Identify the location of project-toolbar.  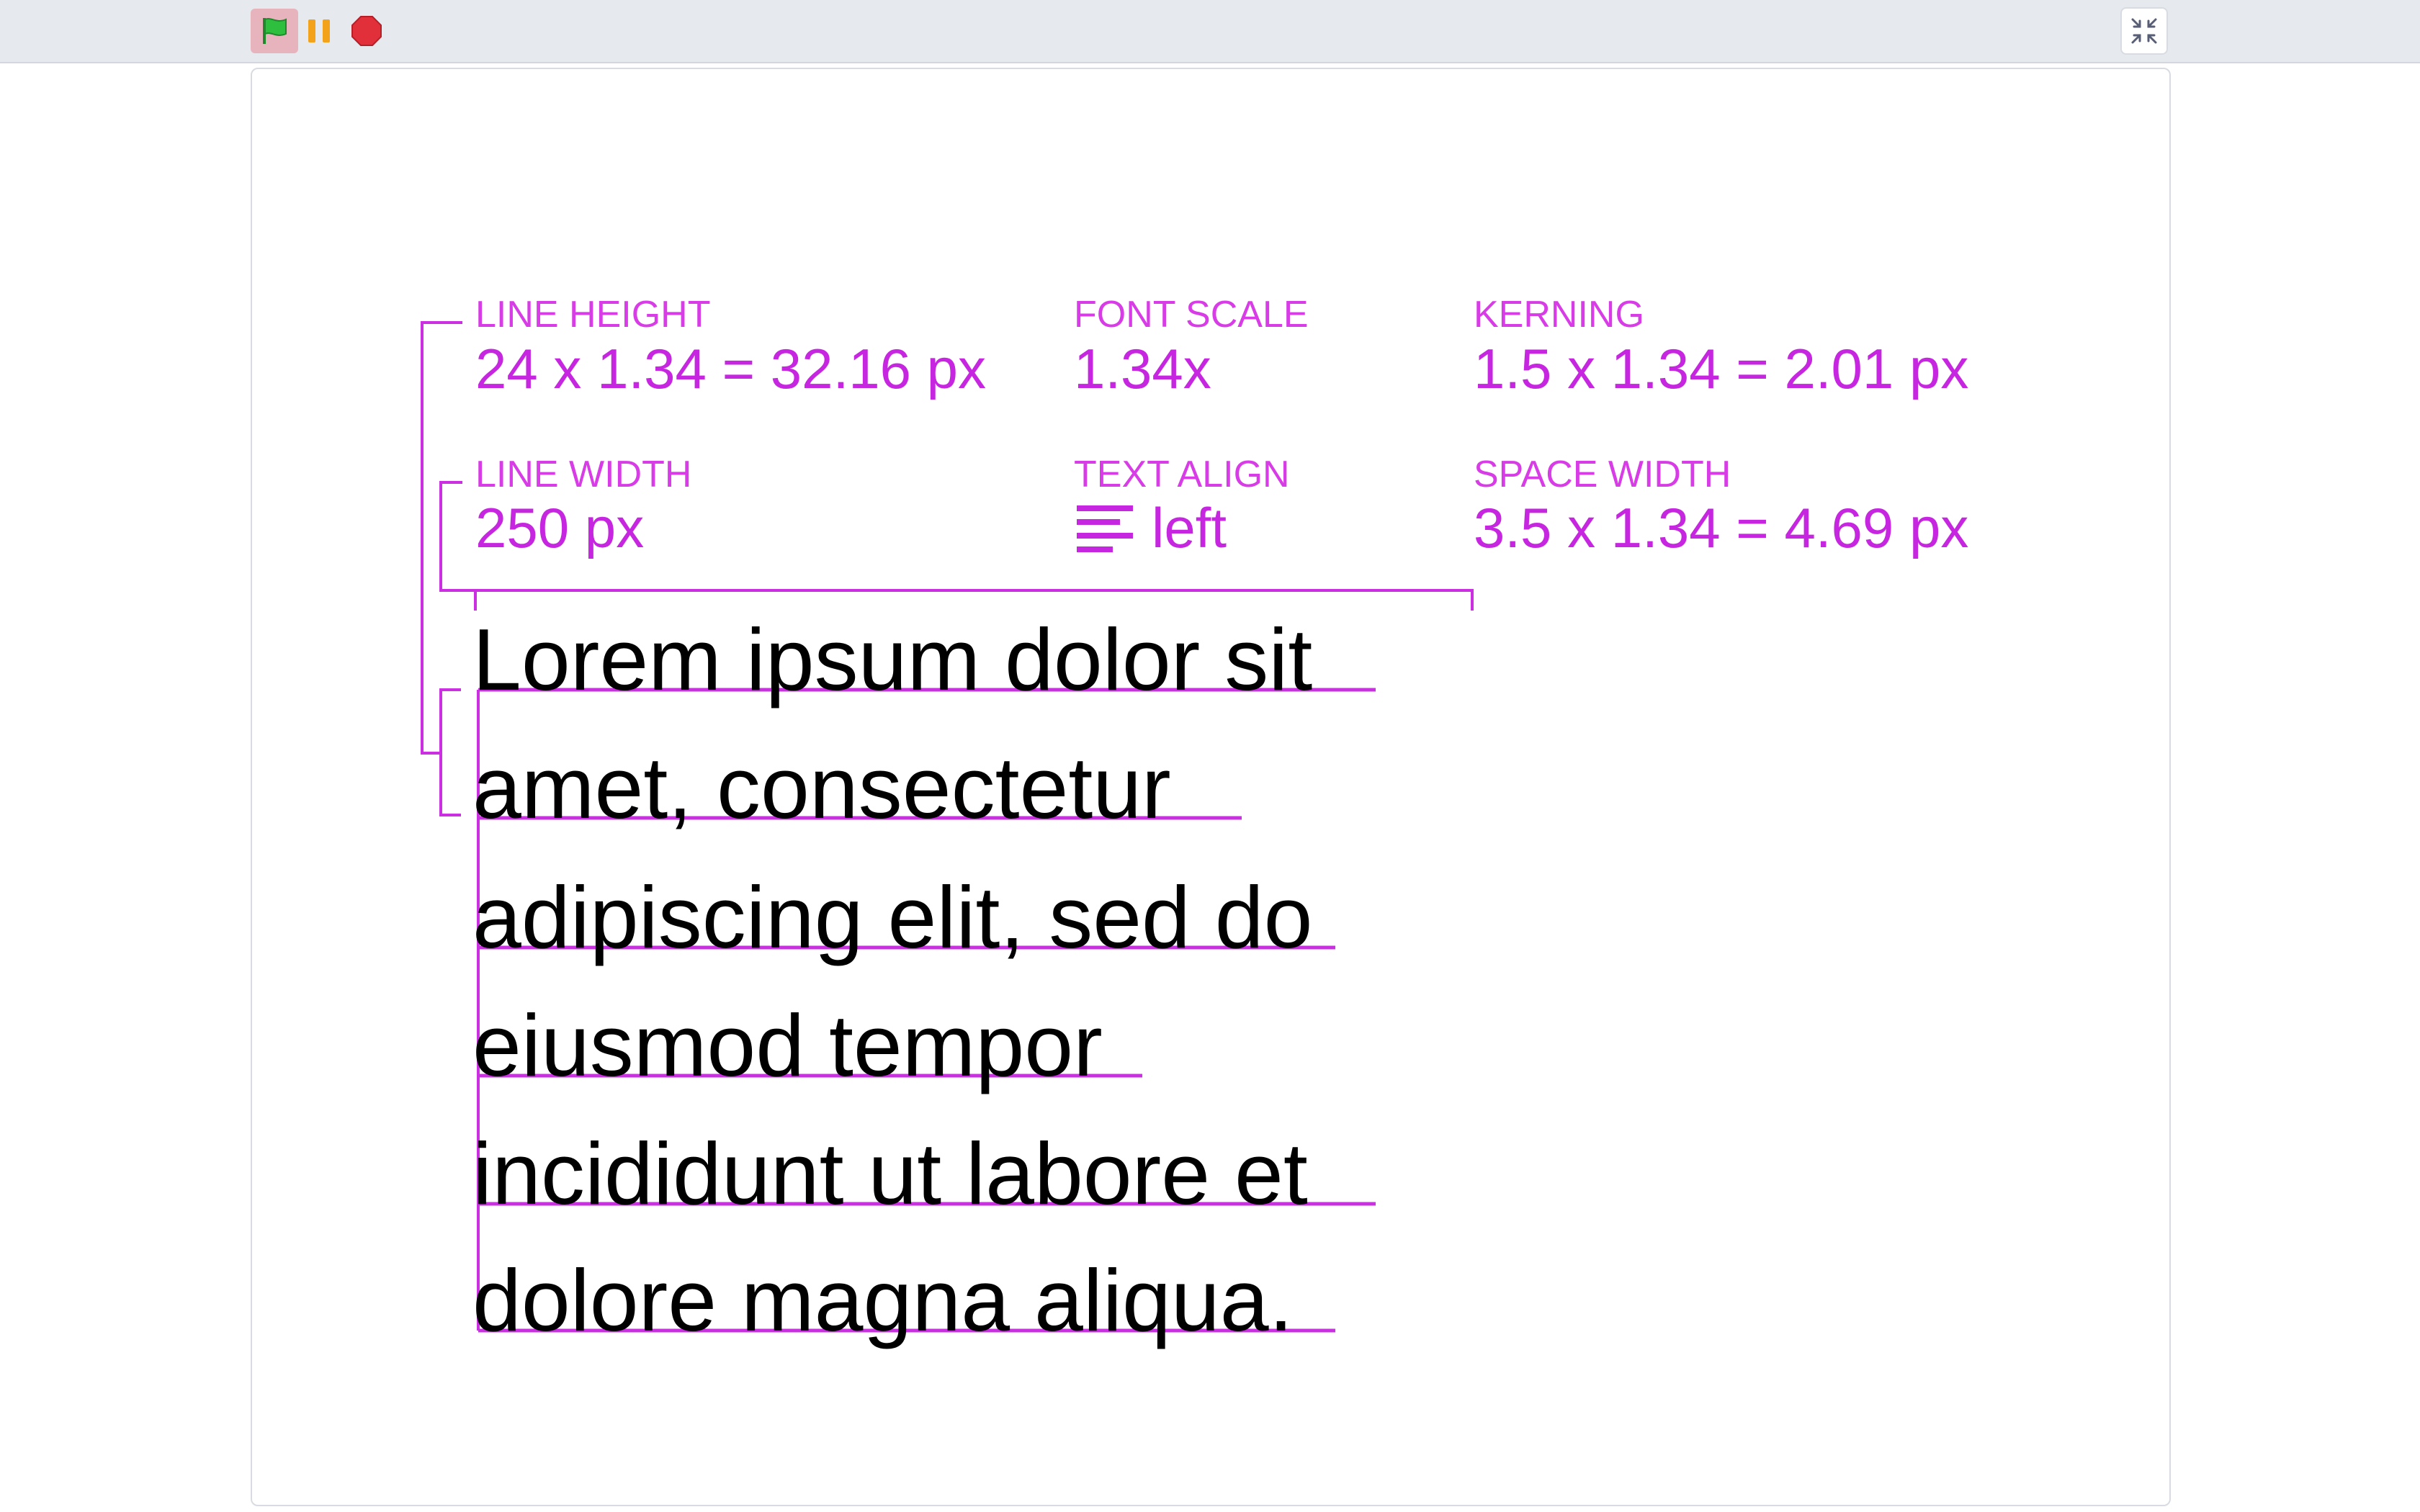
(1210, 31).